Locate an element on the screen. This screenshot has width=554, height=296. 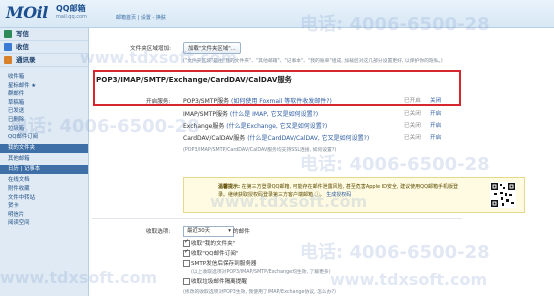
service-pop3: POP3/SMTP服务 (如何使用 Foxmail 等软件收发邮件?) is located at coordinates (257, 100).